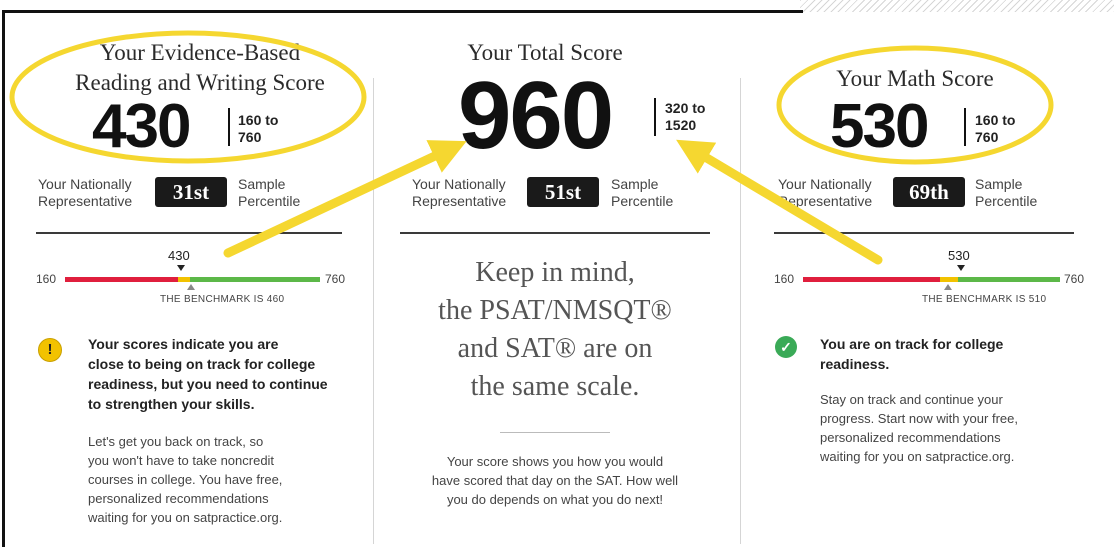 The width and height of the screenshot is (1114, 547). Describe the element at coordinates (779, 202) in the screenshot. I see `arrow-math-to-total` at that location.